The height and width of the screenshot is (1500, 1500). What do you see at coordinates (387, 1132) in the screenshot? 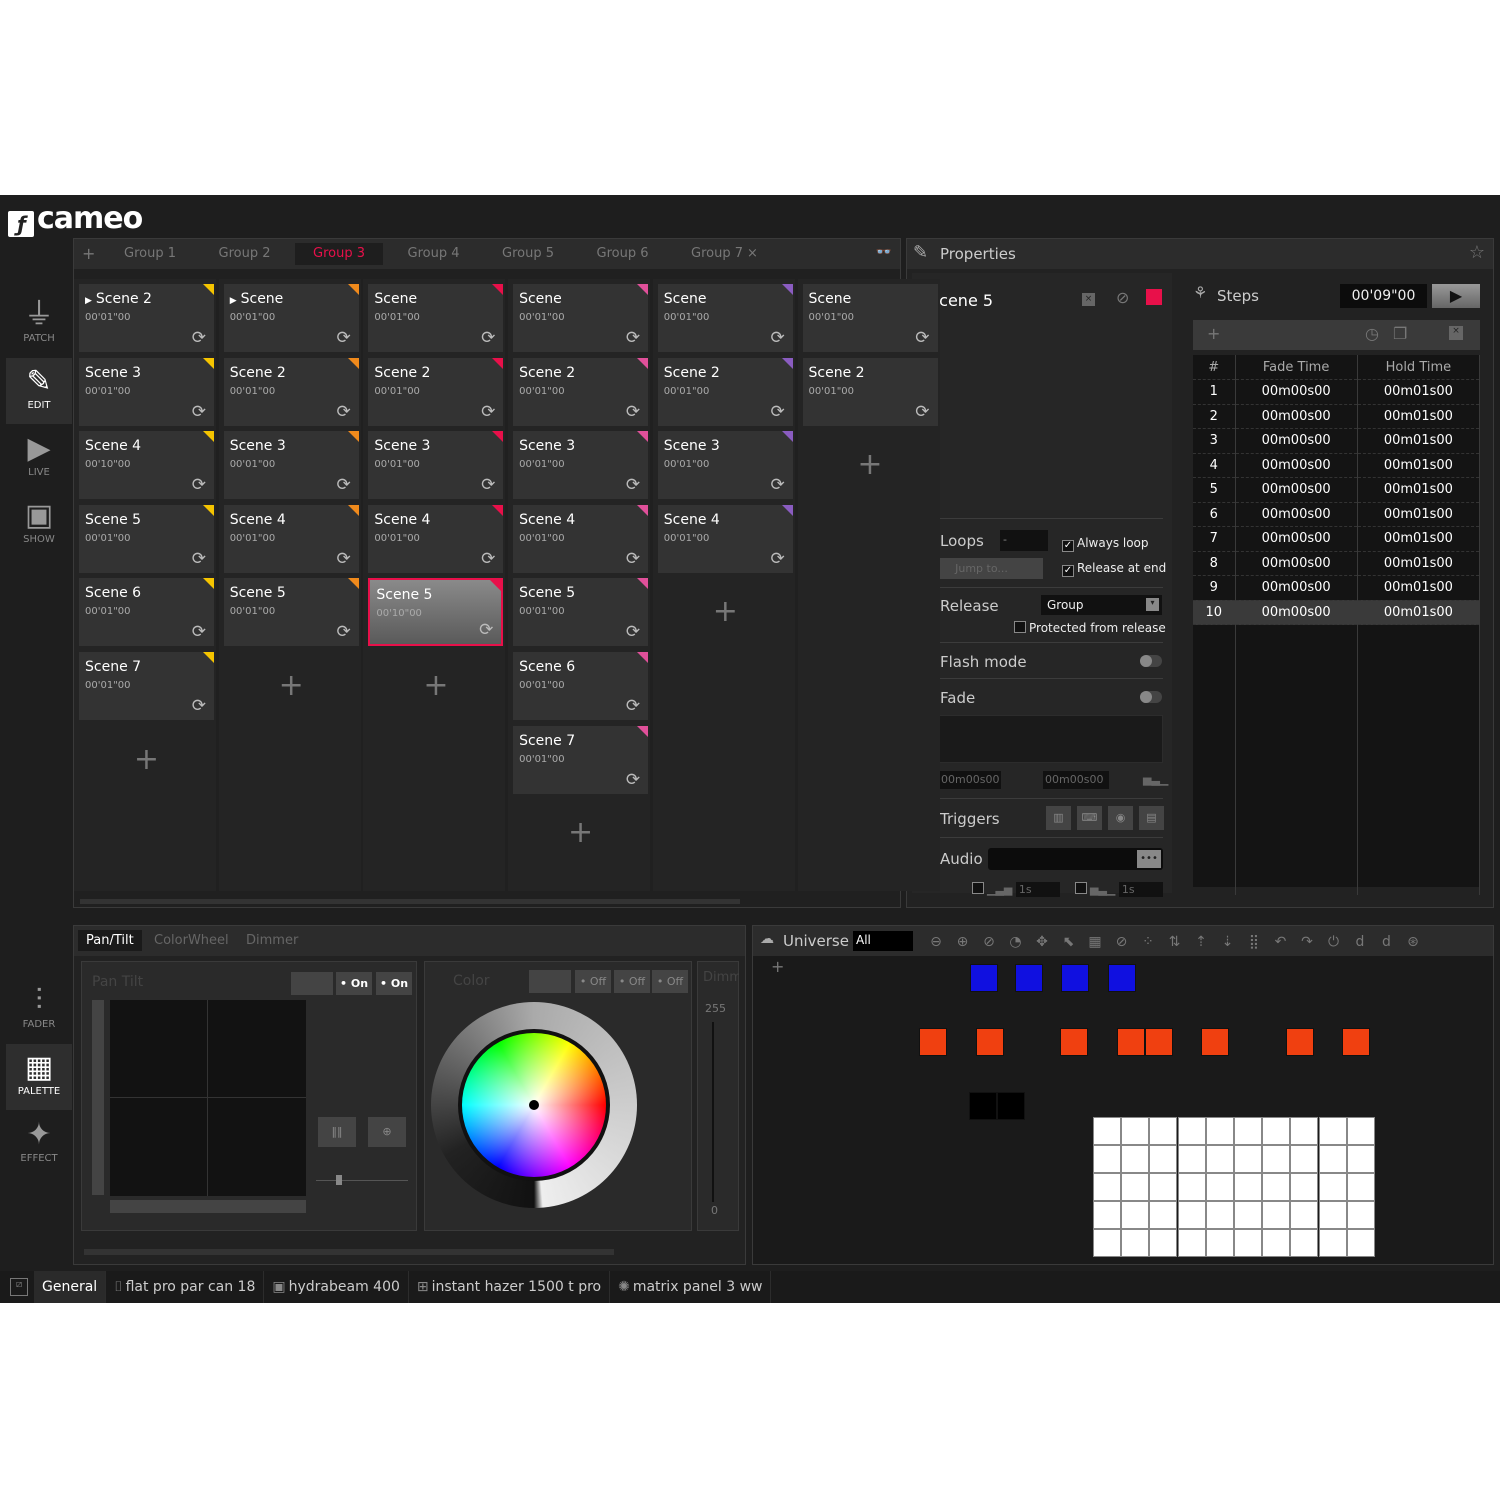
I see `center-button: ⊕` at bounding box center [387, 1132].